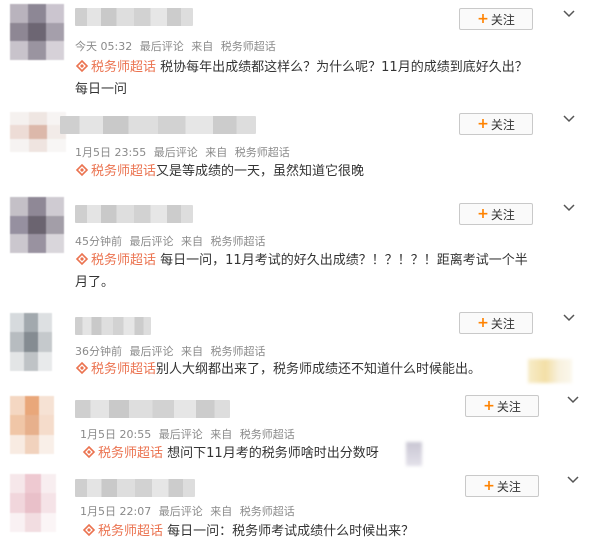  I want to click on post-body: 税务师超话 税协每年出成绩都这样么？为什么呢？11月的成绩到底好久出？ 每日一问, so click(301, 79).